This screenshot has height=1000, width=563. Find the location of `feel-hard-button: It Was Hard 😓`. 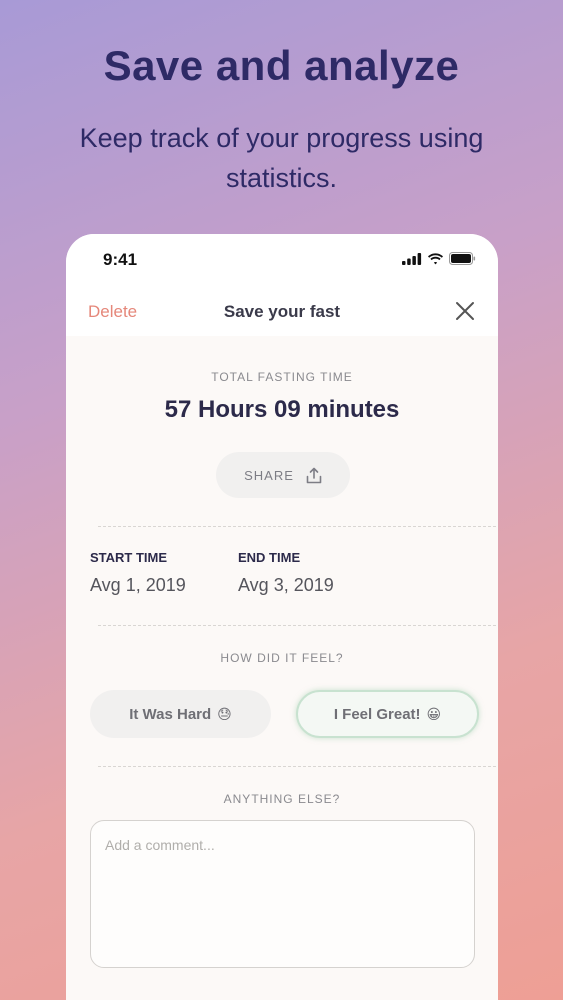

feel-hard-button: It Was Hard 😓 is located at coordinates (180, 714).